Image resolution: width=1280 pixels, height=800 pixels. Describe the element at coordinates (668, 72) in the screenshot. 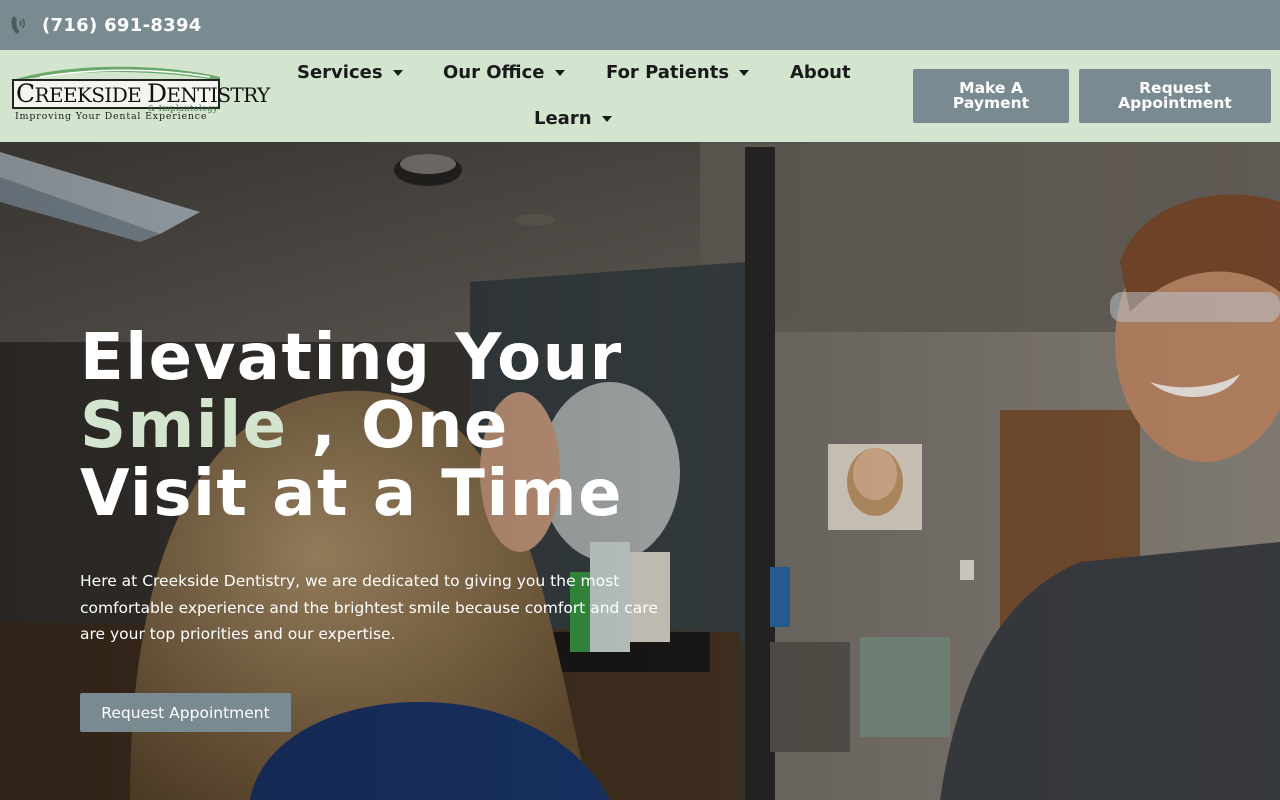

I see `nav-for-patients-label: For Patients` at that location.